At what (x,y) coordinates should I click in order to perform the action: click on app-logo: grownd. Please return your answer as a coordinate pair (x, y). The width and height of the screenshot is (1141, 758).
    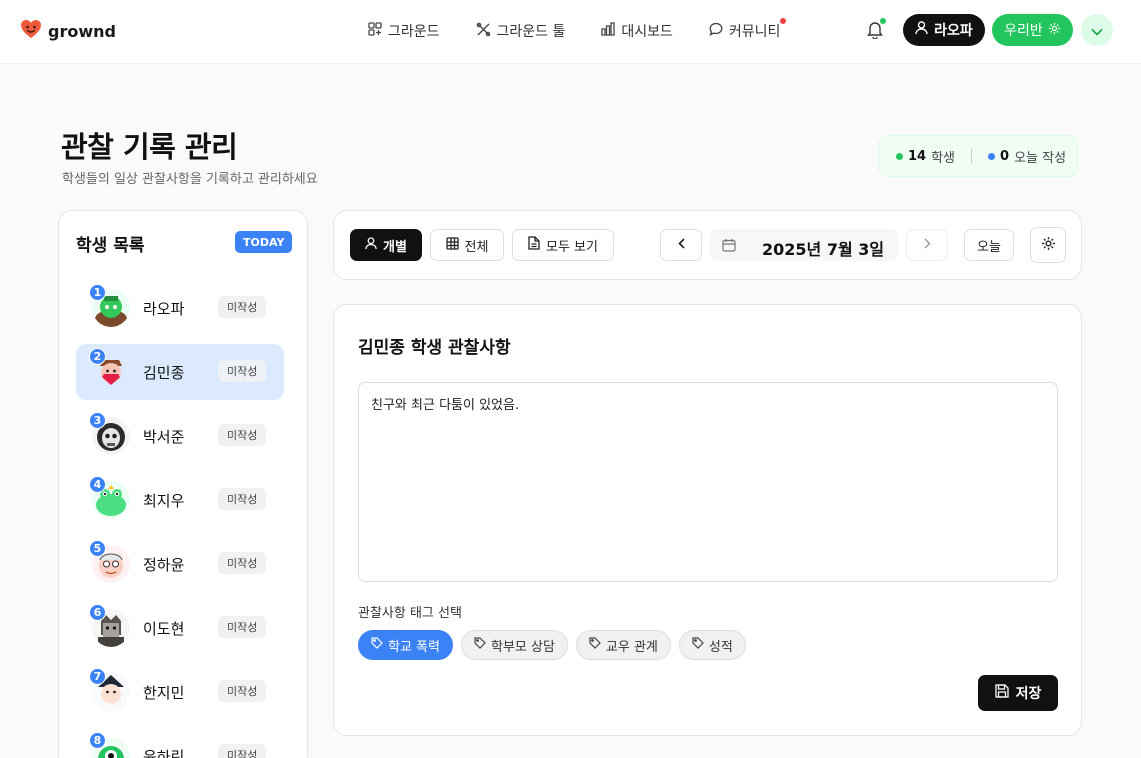
    Looking at the image, I should click on (68, 31).